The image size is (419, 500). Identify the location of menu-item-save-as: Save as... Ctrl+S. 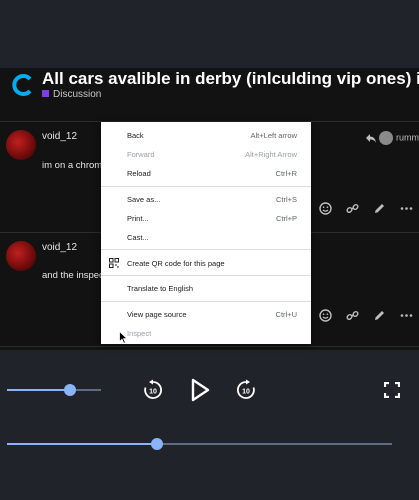
(206, 199).